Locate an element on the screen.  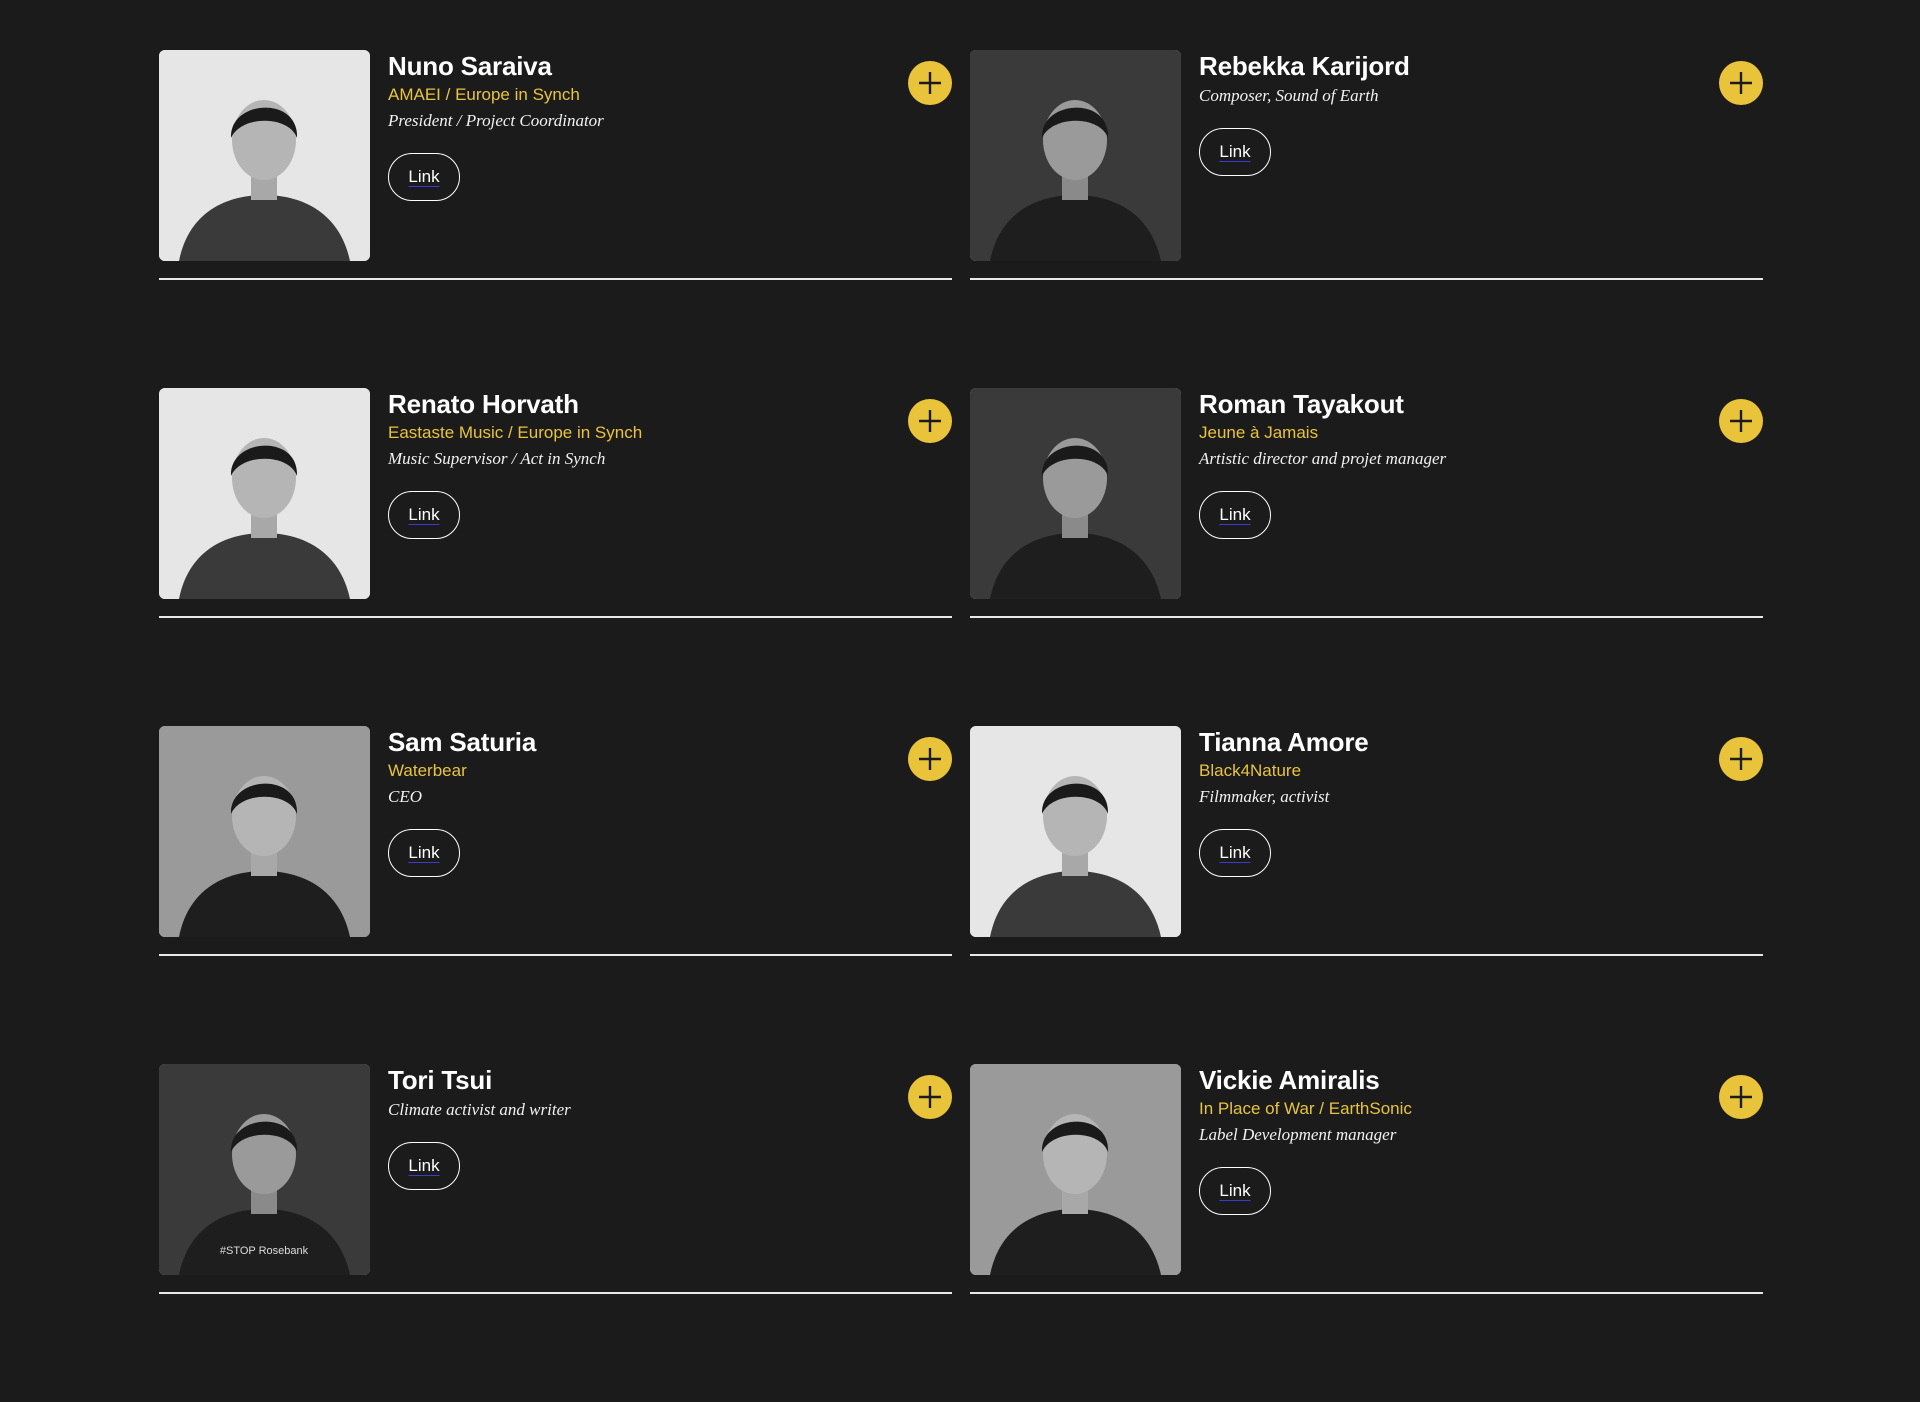
svg-text: #STOP Rosebank is located at coordinates (264, 1251).